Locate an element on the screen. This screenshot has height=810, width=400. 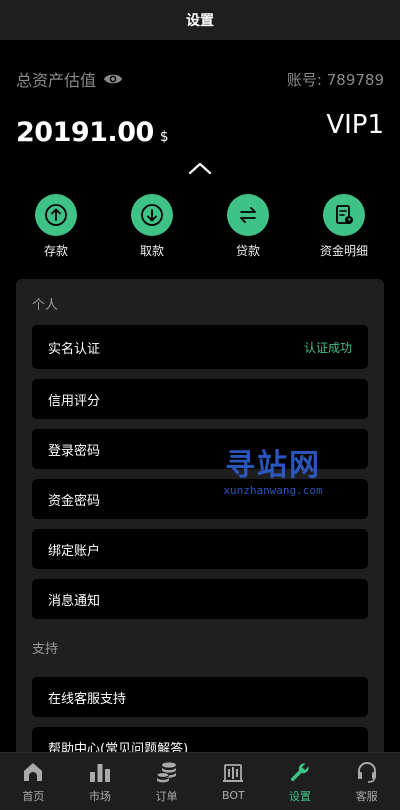
menu-item-label: 消息通知 is located at coordinates (74, 601).